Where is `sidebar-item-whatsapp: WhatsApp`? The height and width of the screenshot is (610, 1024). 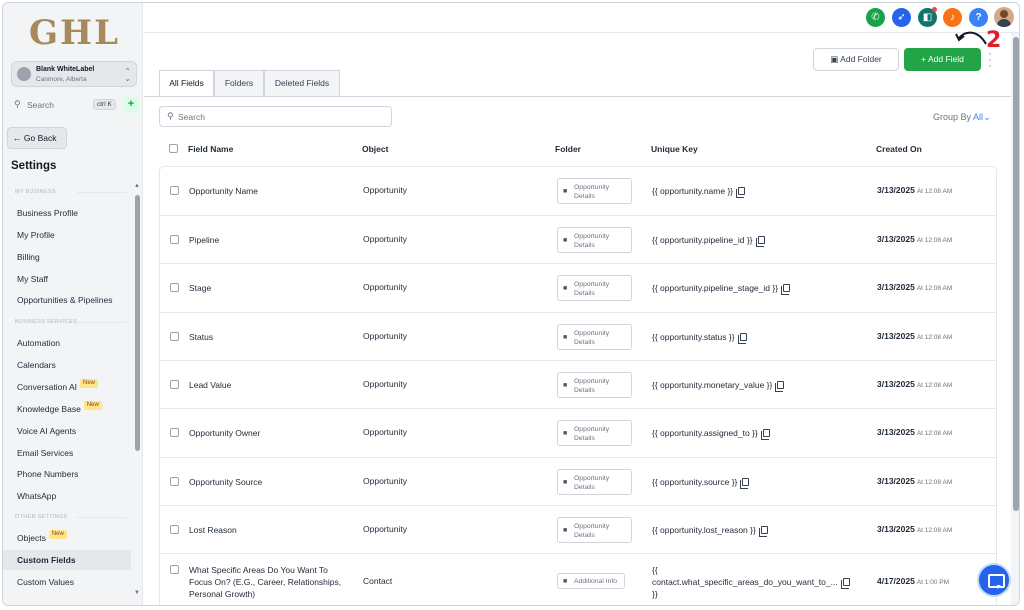
sidebar-item-whatsapp: WhatsApp is located at coordinates (67, 496).